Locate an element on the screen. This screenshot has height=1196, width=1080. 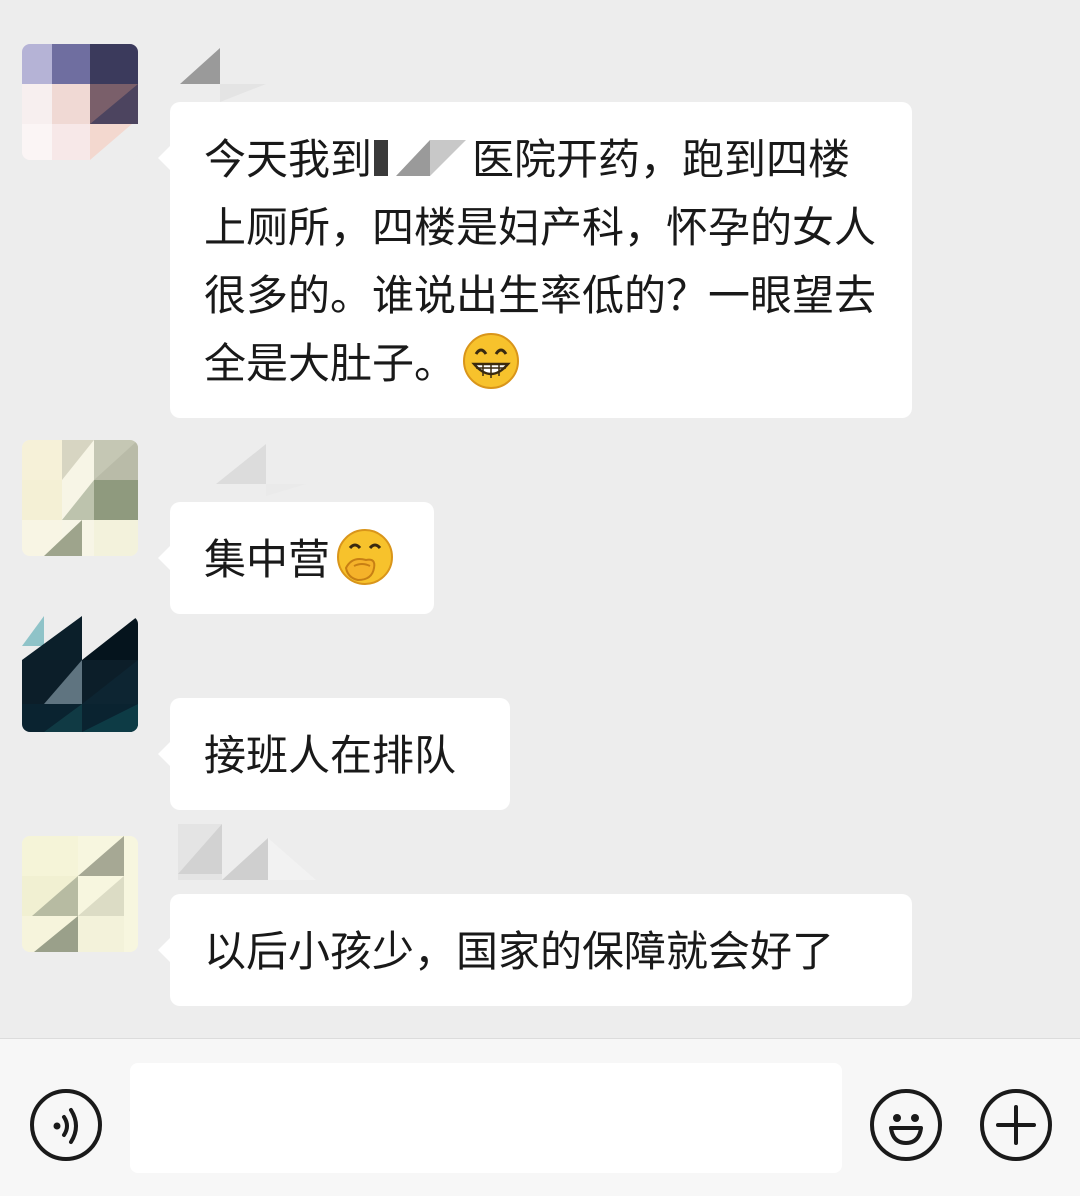
plus-icon is located at coordinates (1016, 1125).